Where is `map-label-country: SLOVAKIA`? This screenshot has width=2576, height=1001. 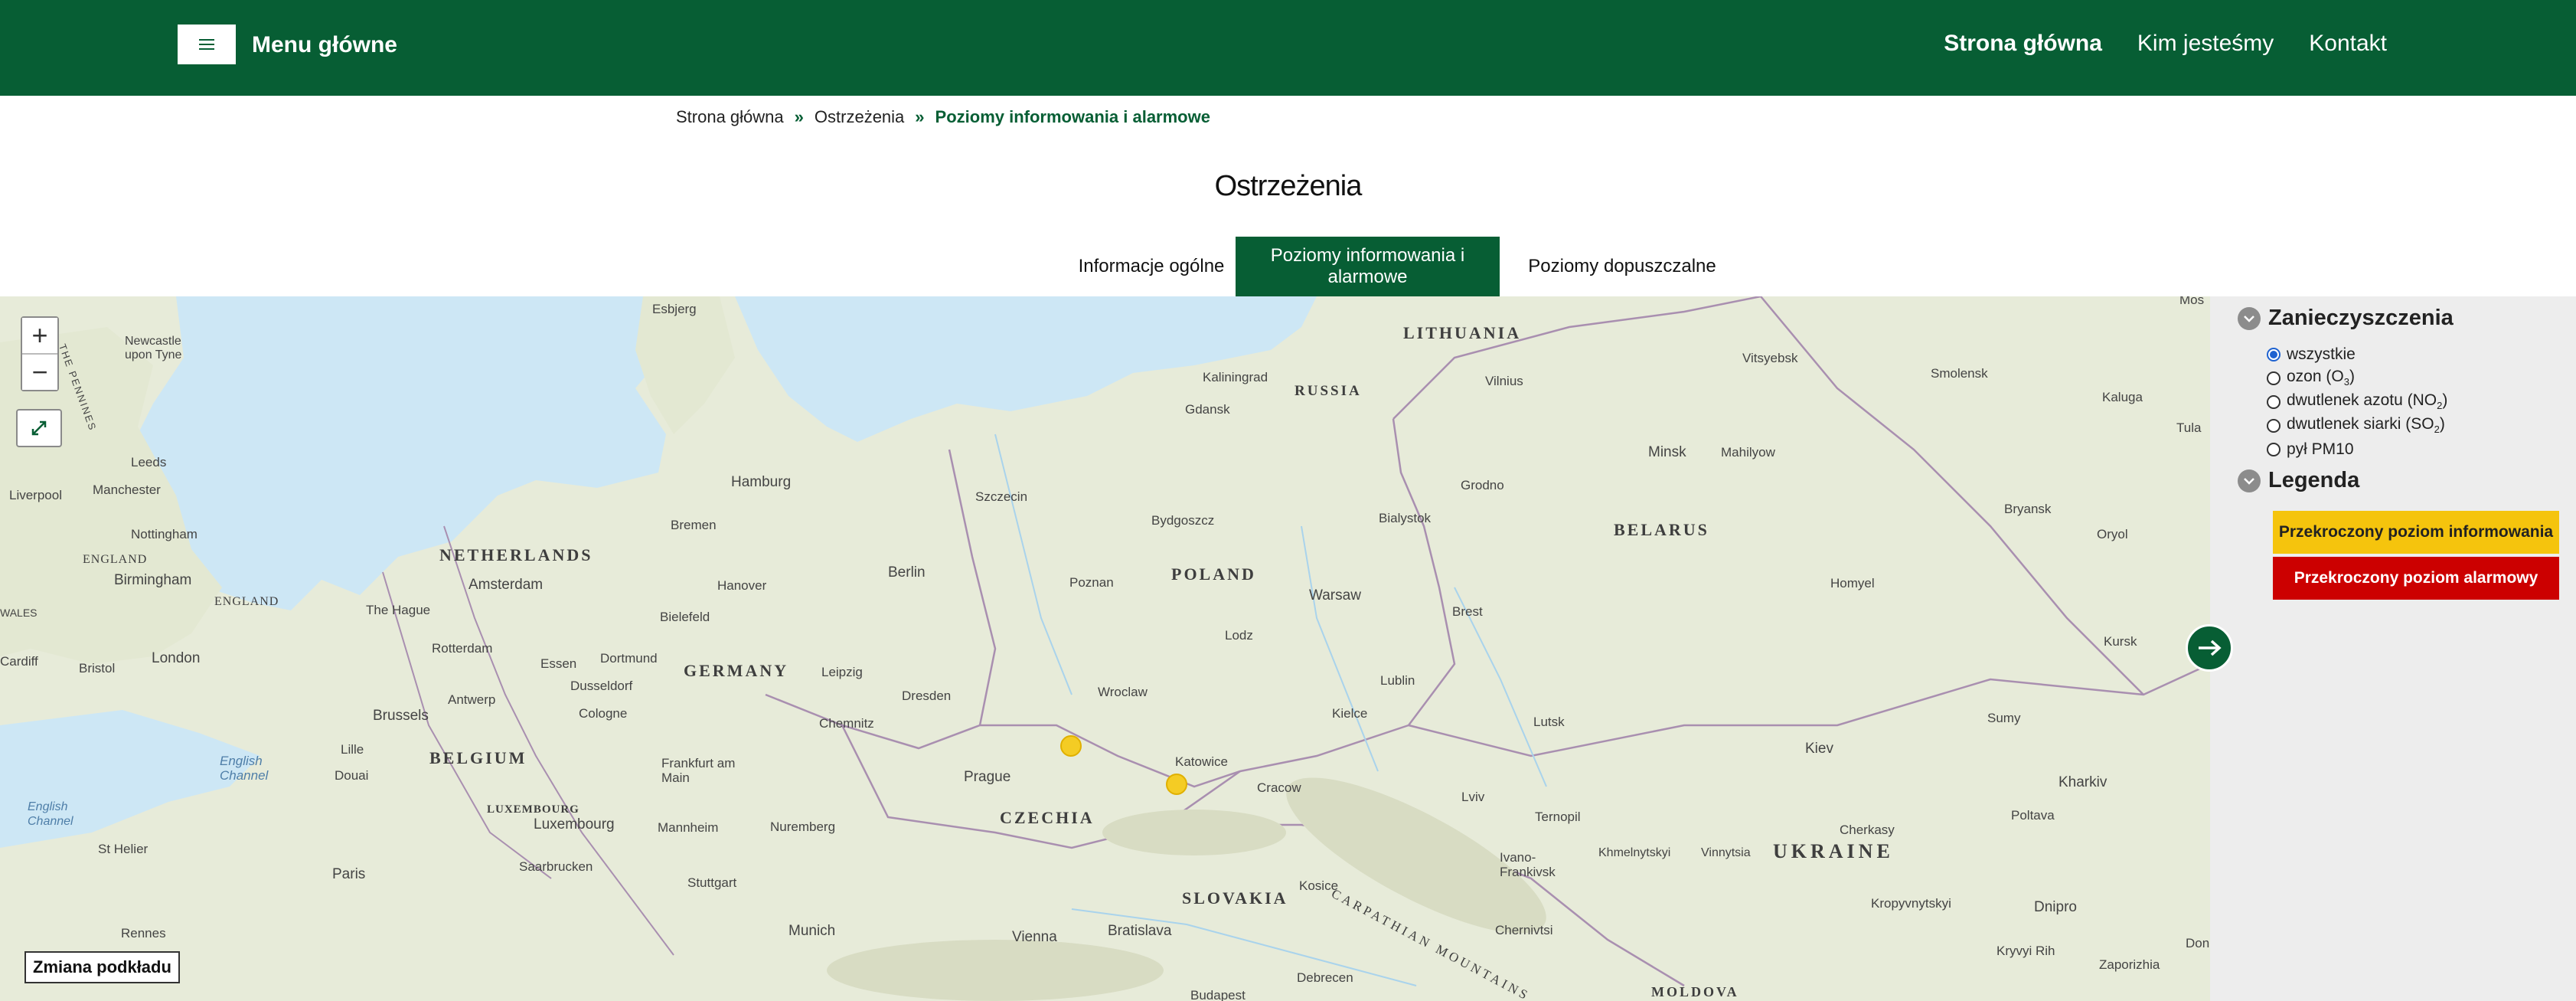
map-label-country: SLOVAKIA is located at coordinates (1235, 898).